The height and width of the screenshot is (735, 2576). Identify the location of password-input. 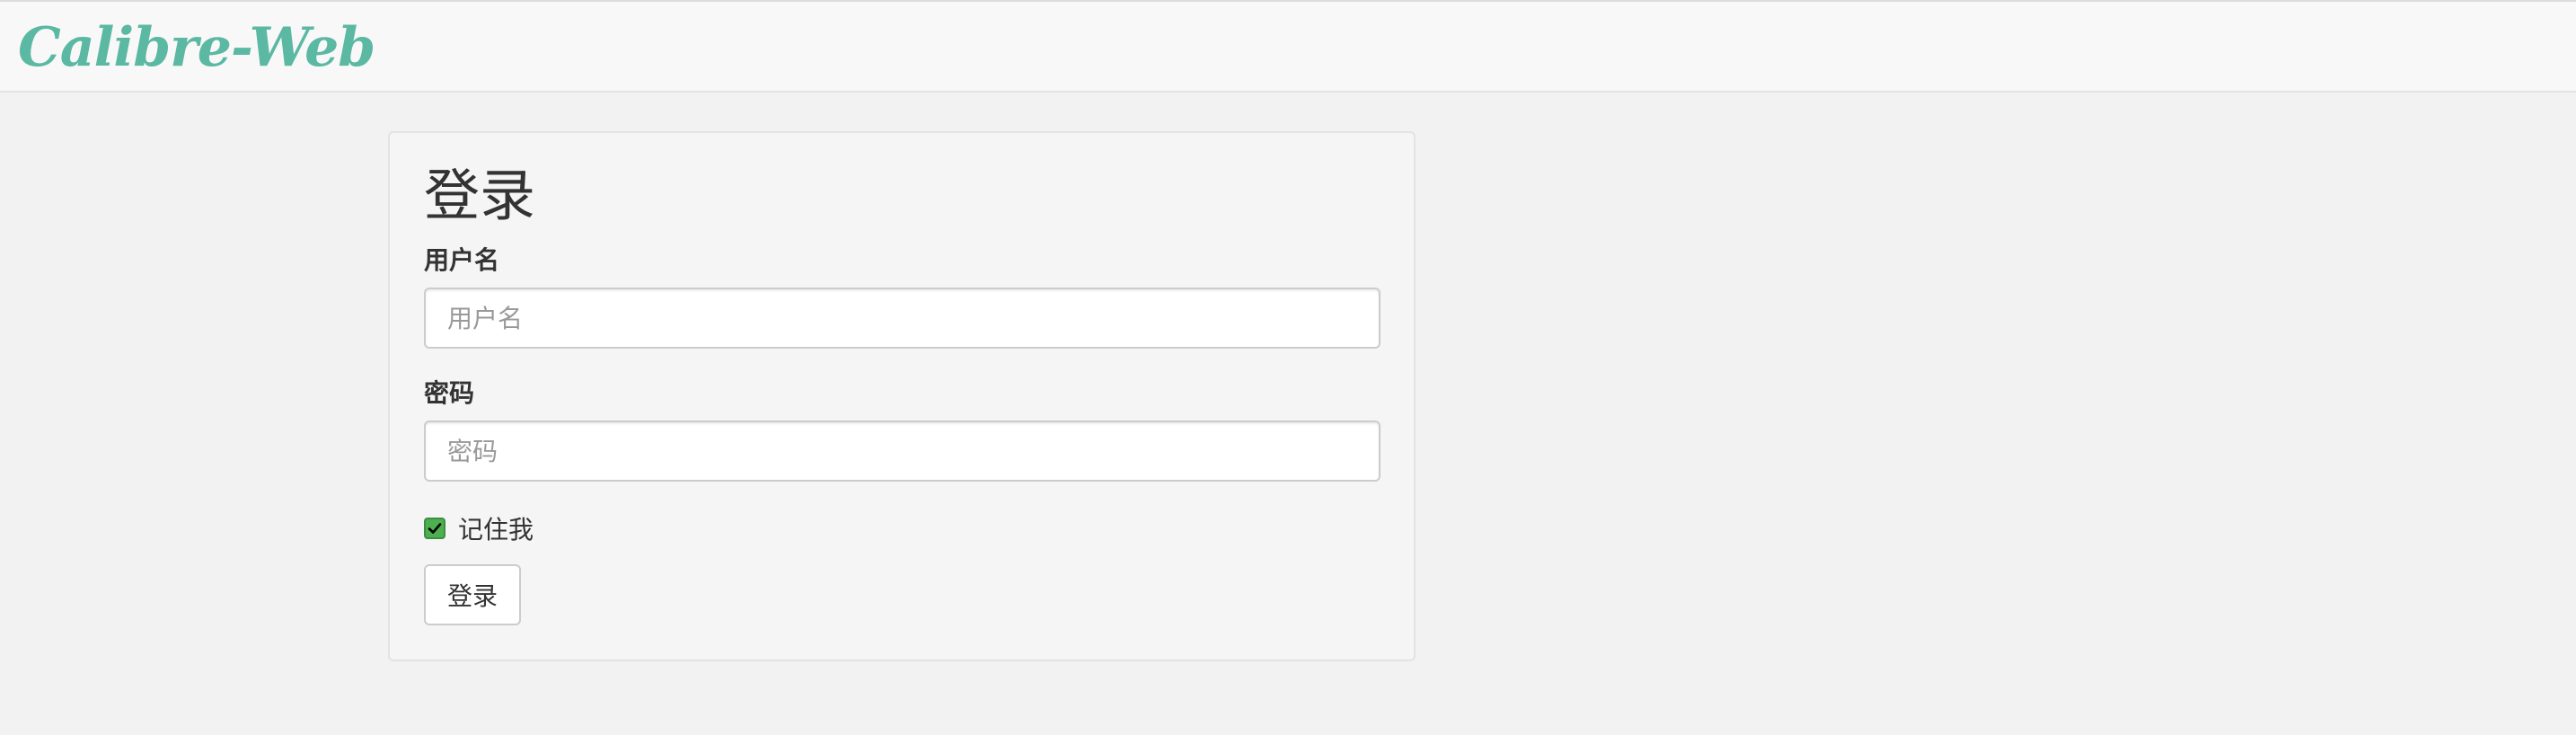
(902, 451).